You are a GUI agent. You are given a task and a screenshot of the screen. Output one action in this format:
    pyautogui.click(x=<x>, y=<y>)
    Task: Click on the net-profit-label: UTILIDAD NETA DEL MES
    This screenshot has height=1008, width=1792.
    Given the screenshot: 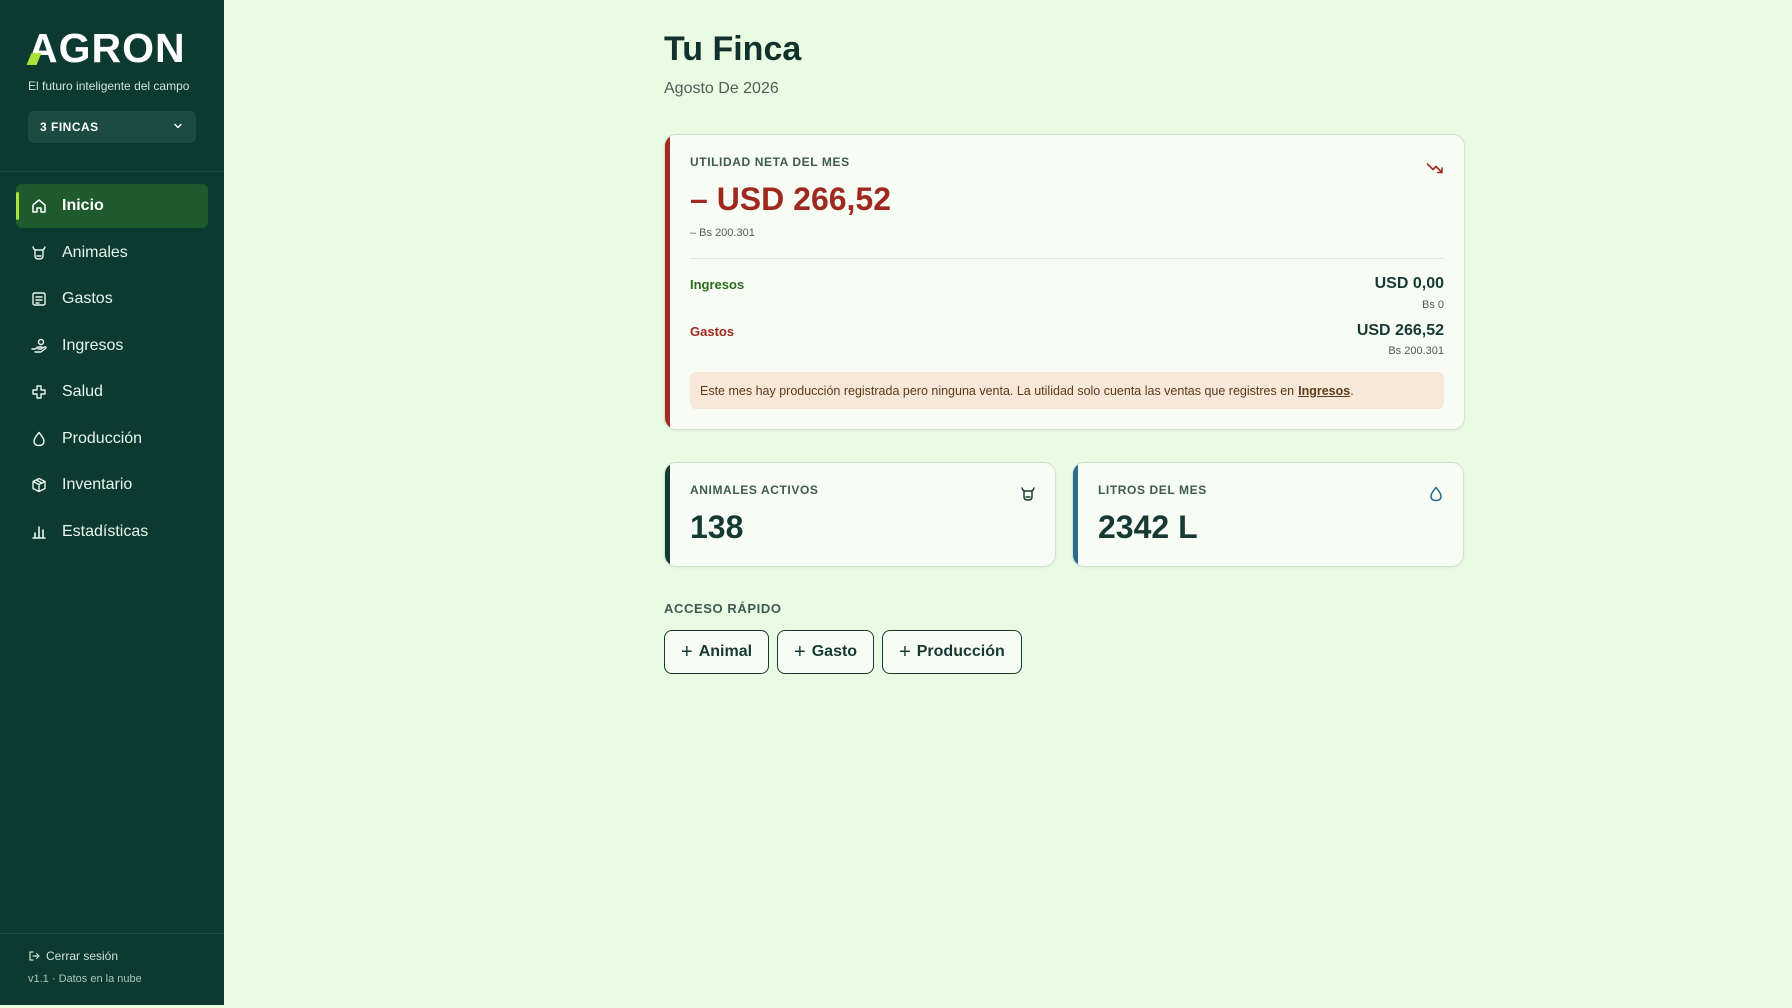 What is the action you would take?
    pyautogui.click(x=770, y=162)
    